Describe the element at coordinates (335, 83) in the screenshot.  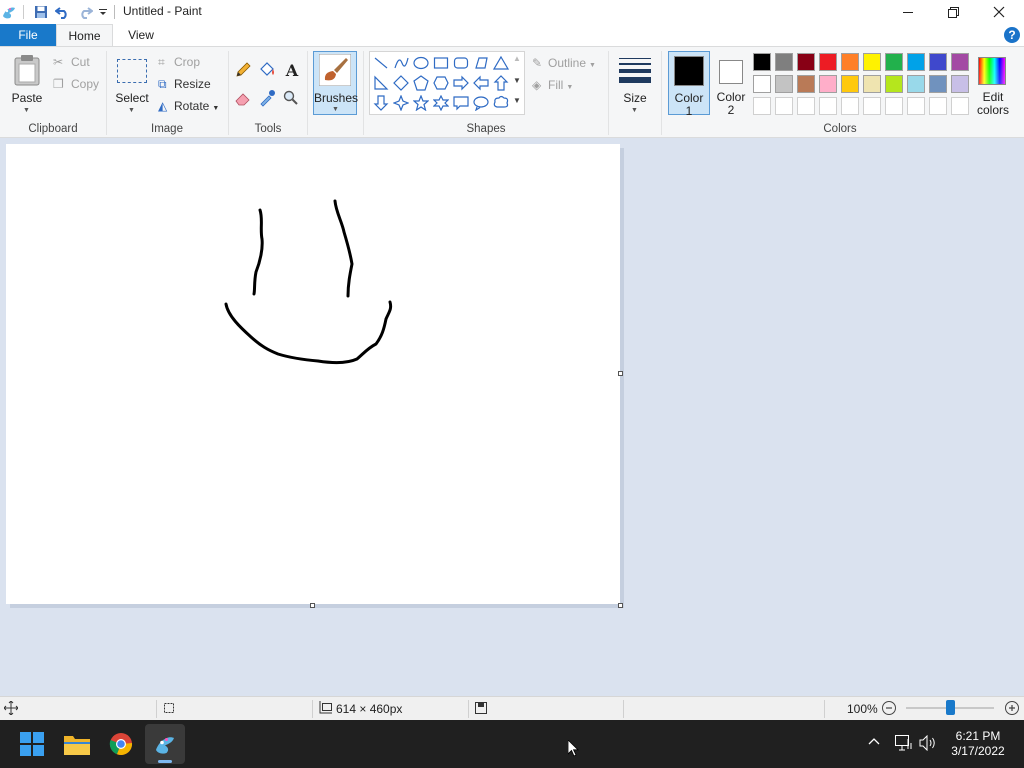
I see `brushes-button: Brushes ▼` at that location.